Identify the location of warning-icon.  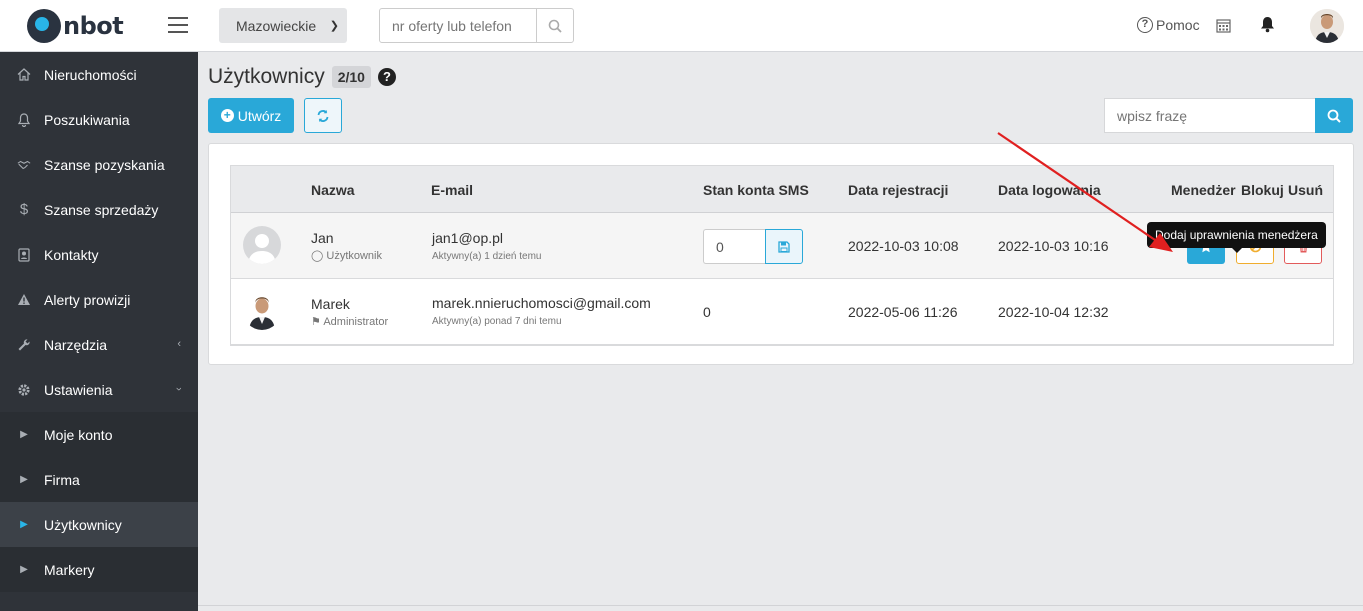
(24, 300).